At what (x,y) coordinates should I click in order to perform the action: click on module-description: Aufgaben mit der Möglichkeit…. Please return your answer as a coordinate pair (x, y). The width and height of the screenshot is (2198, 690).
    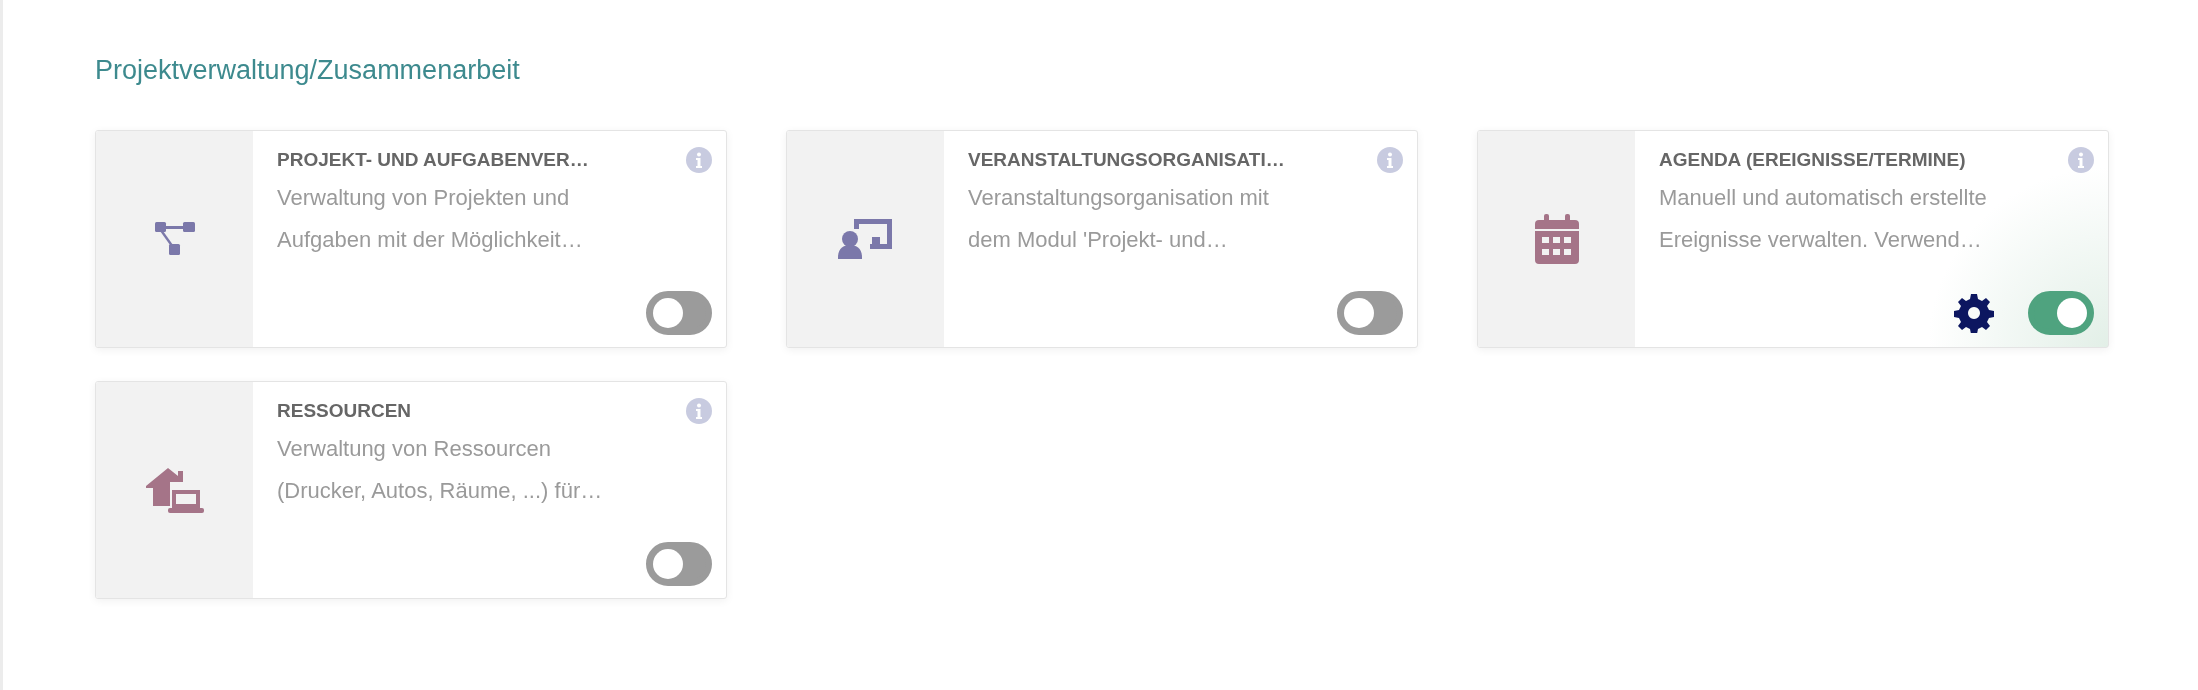
    Looking at the image, I should click on (430, 240).